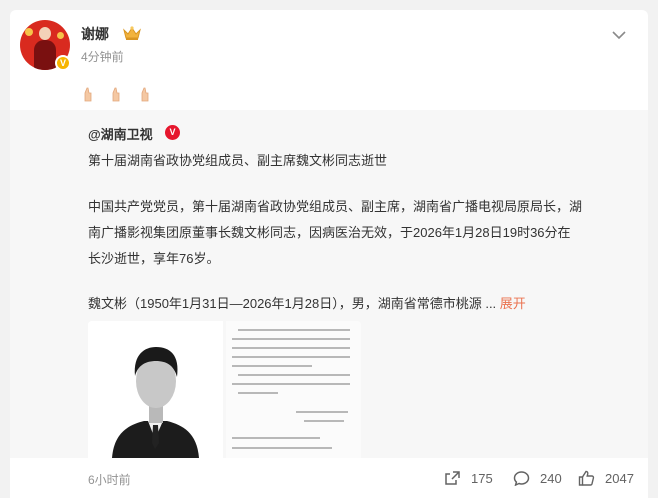 The width and height of the screenshot is (658, 498). What do you see at coordinates (238, 160) in the screenshot?
I see `repost-headline: 第十届湖南省政协党组成员、副主席魏文彬同志逝世` at bounding box center [238, 160].